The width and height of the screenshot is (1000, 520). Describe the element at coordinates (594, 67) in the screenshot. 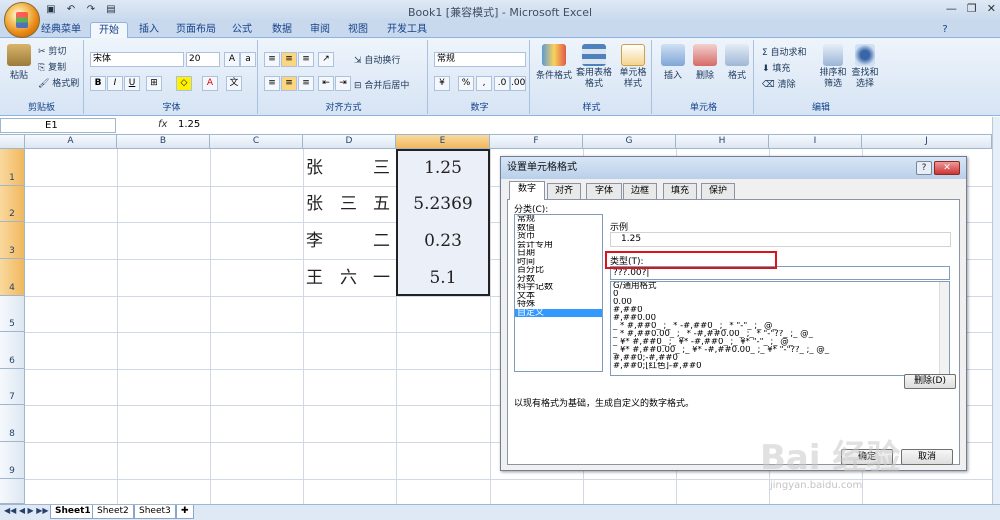

I see `format-as-table-button: 套用表格格式` at that location.